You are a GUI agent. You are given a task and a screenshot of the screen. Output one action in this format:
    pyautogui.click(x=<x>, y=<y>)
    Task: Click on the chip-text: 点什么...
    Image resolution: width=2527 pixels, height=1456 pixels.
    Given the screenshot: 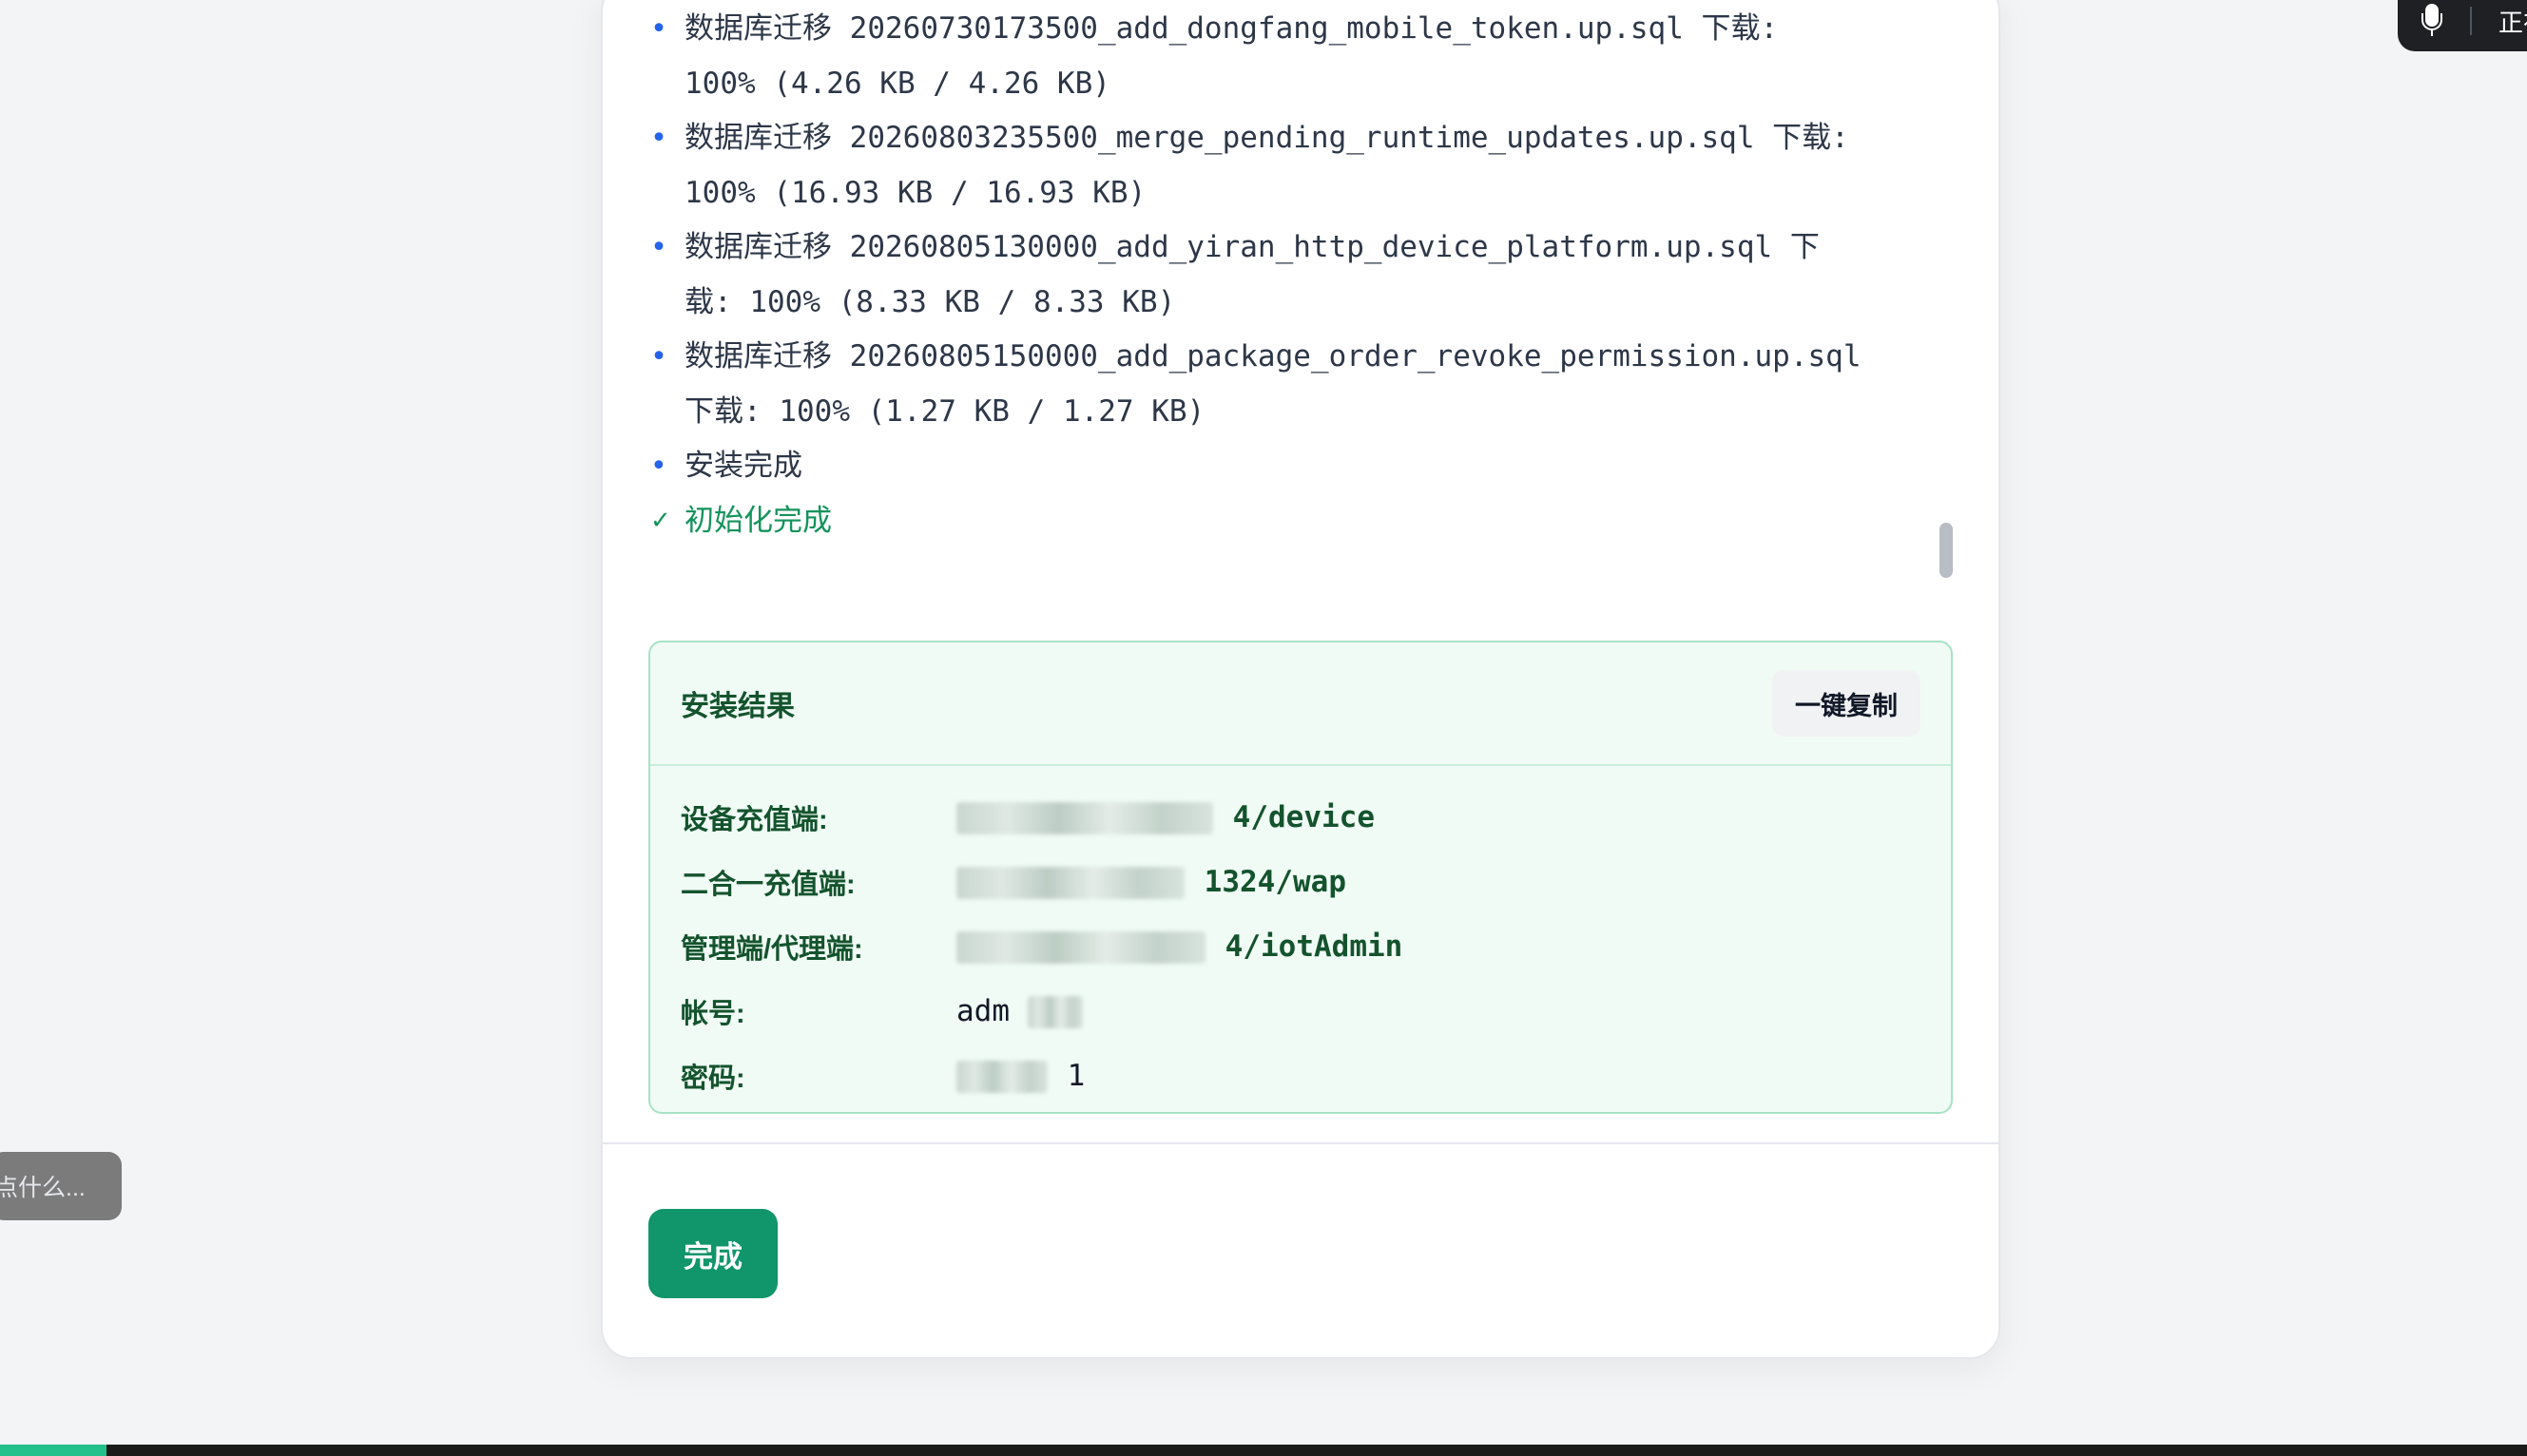 What is the action you would take?
    pyautogui.click(x=43, y=1188)
    